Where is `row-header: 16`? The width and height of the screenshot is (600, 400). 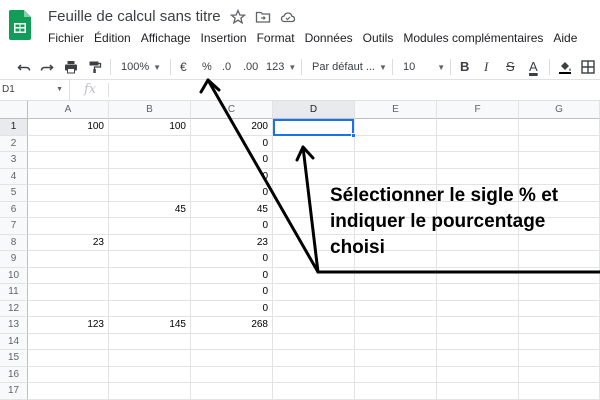 row-header: 16 is located at coordinates (14, 374).